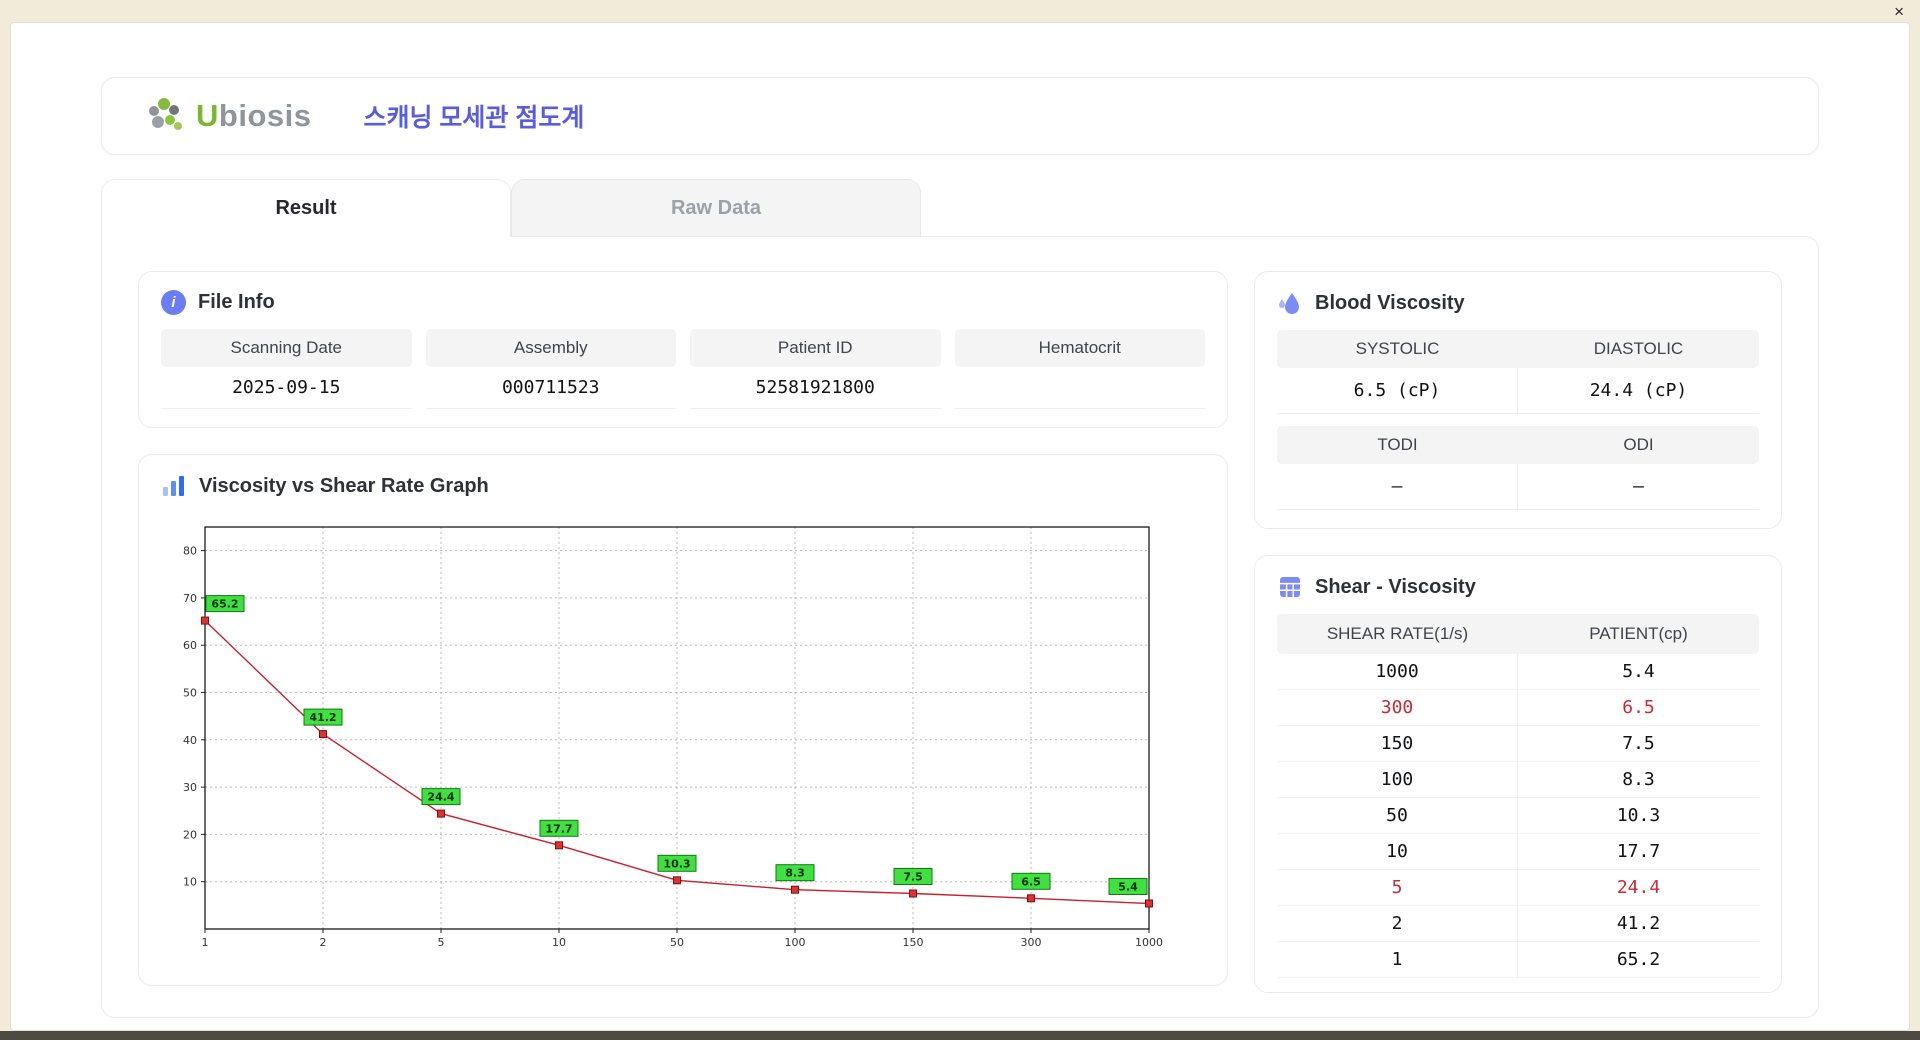 This screenshot has width=1920, height=1040. I want to click on svg-text: 20, so click(190, 834).